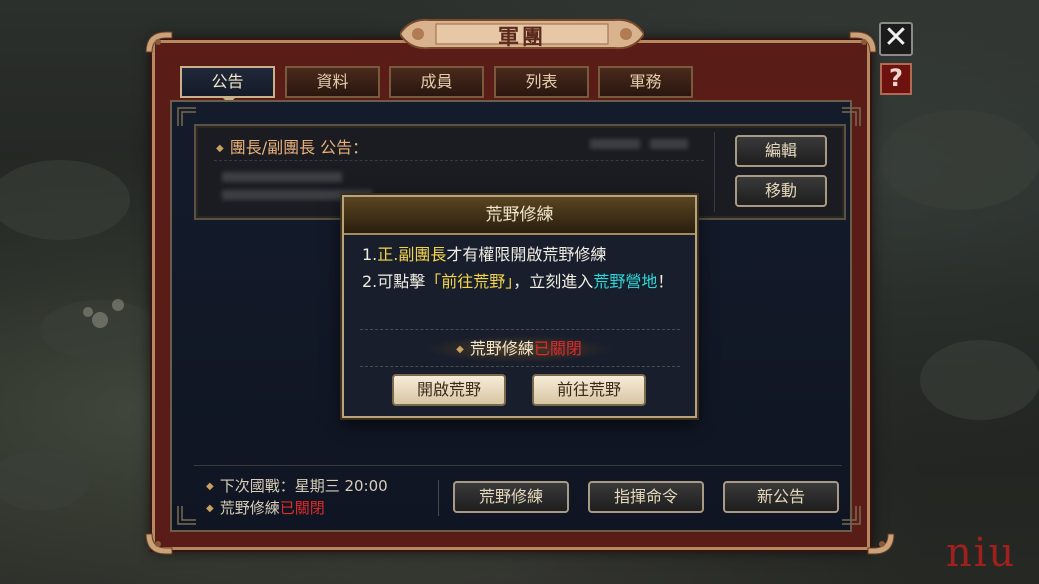 Image resolution: width=1039 pixels, height=584 pixels. What do you see at coordinates (297, 486) in the screenshot?
I see `next-war-info: ◆ 下次國戰：星期三 20:00` at bounding box center [297, 486].